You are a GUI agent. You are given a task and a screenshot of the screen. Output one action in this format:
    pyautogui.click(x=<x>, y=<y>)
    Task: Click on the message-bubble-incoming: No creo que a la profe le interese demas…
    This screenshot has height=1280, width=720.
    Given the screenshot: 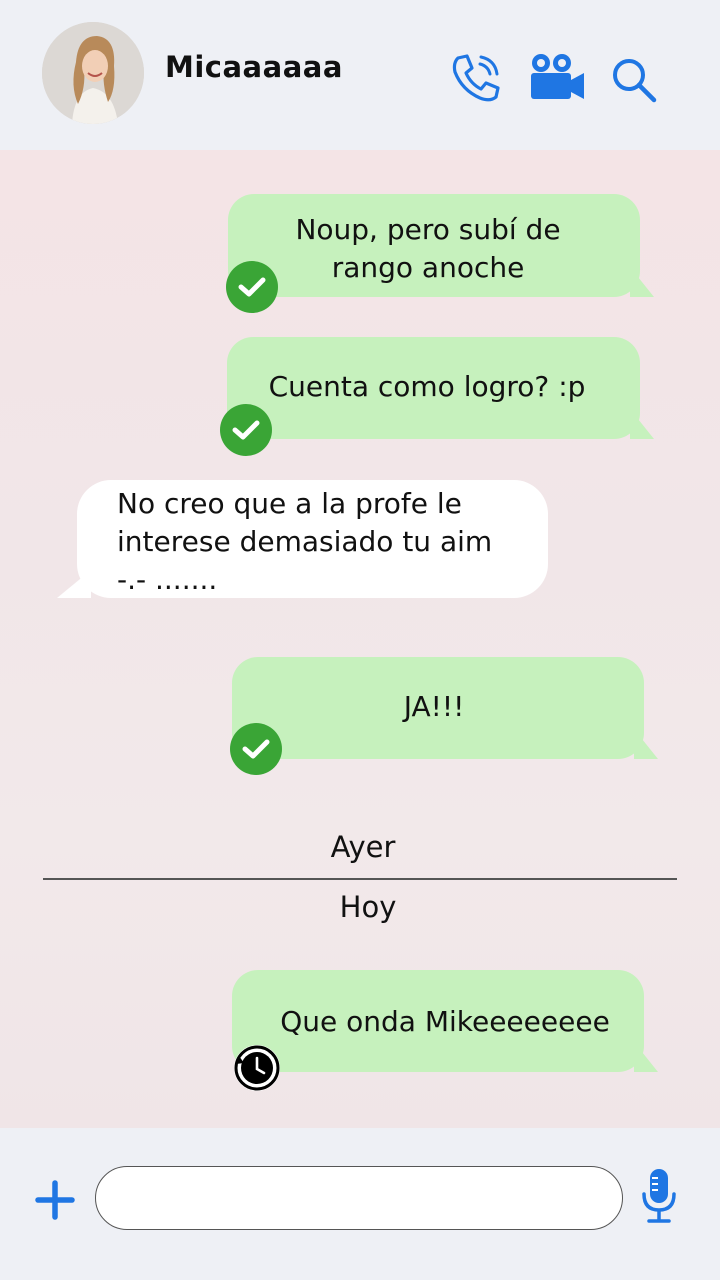 What is the action you would take?
    pyautogui.click(x=302, y=539)
    